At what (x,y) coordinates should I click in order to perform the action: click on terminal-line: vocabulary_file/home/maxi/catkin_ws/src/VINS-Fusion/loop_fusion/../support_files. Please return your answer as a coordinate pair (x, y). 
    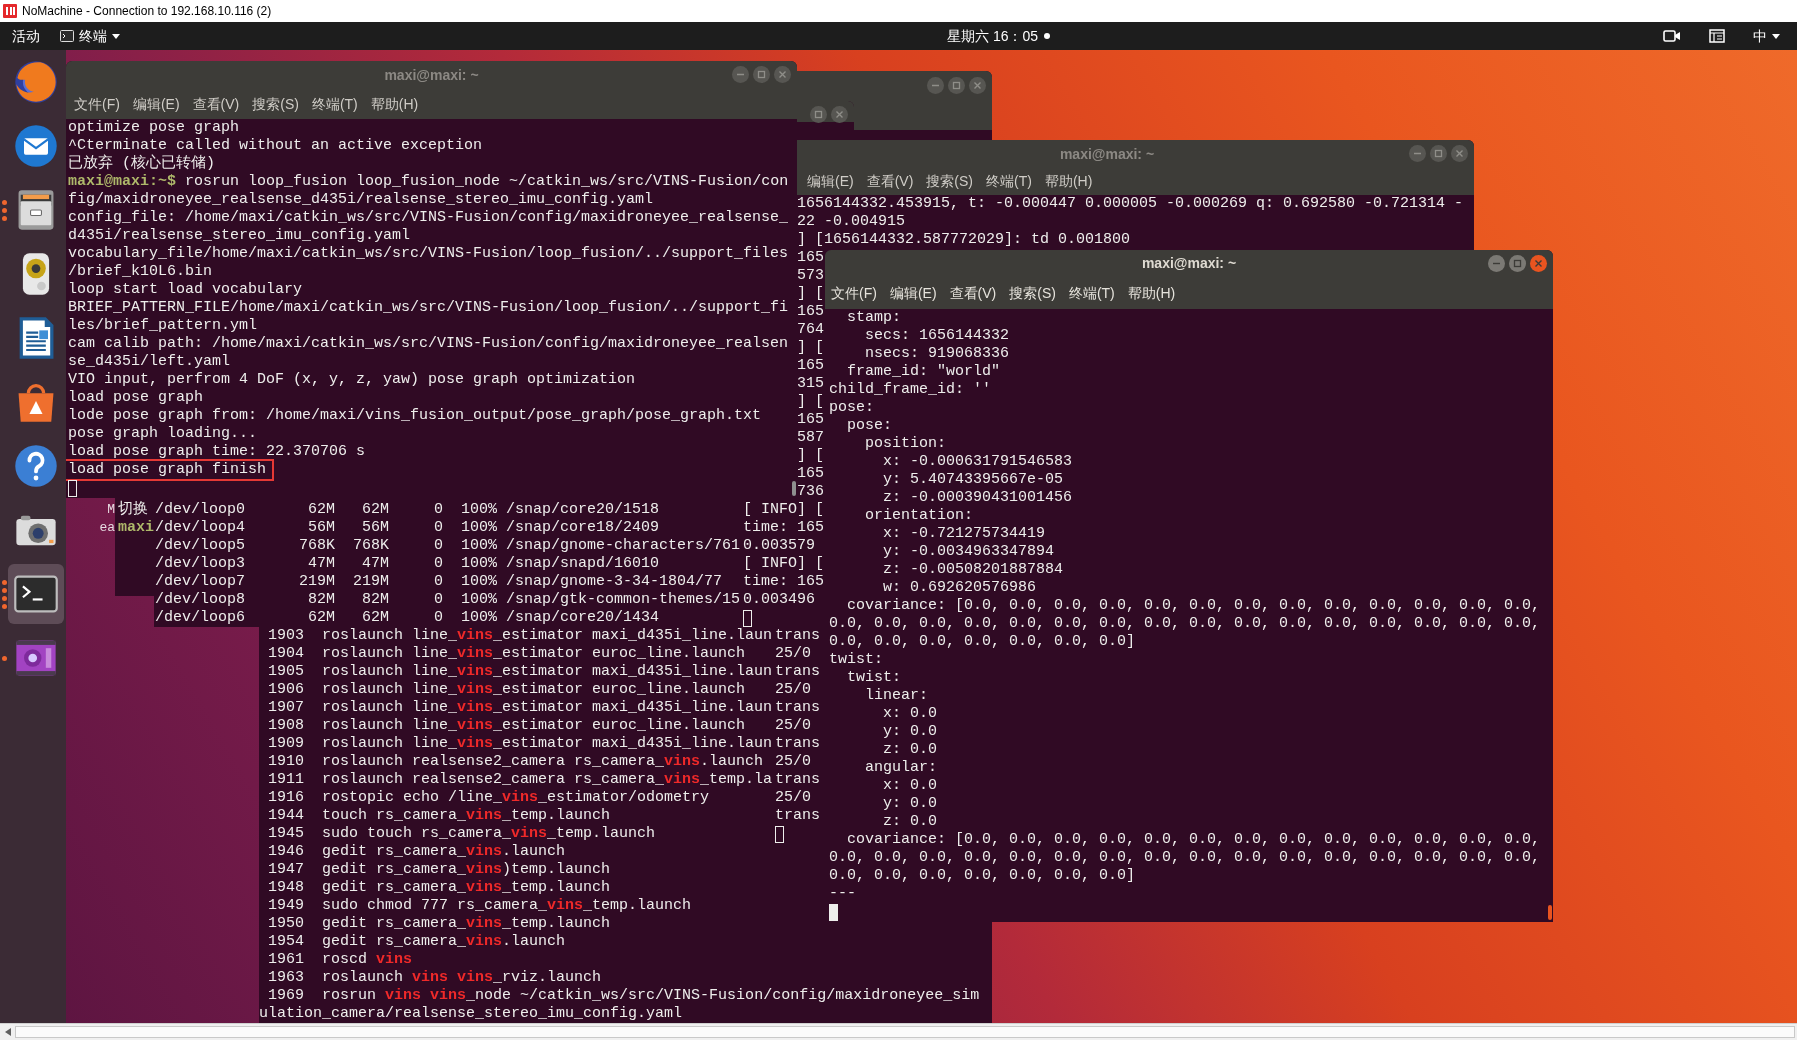
    Looking at the image, I should click on (428, 254).